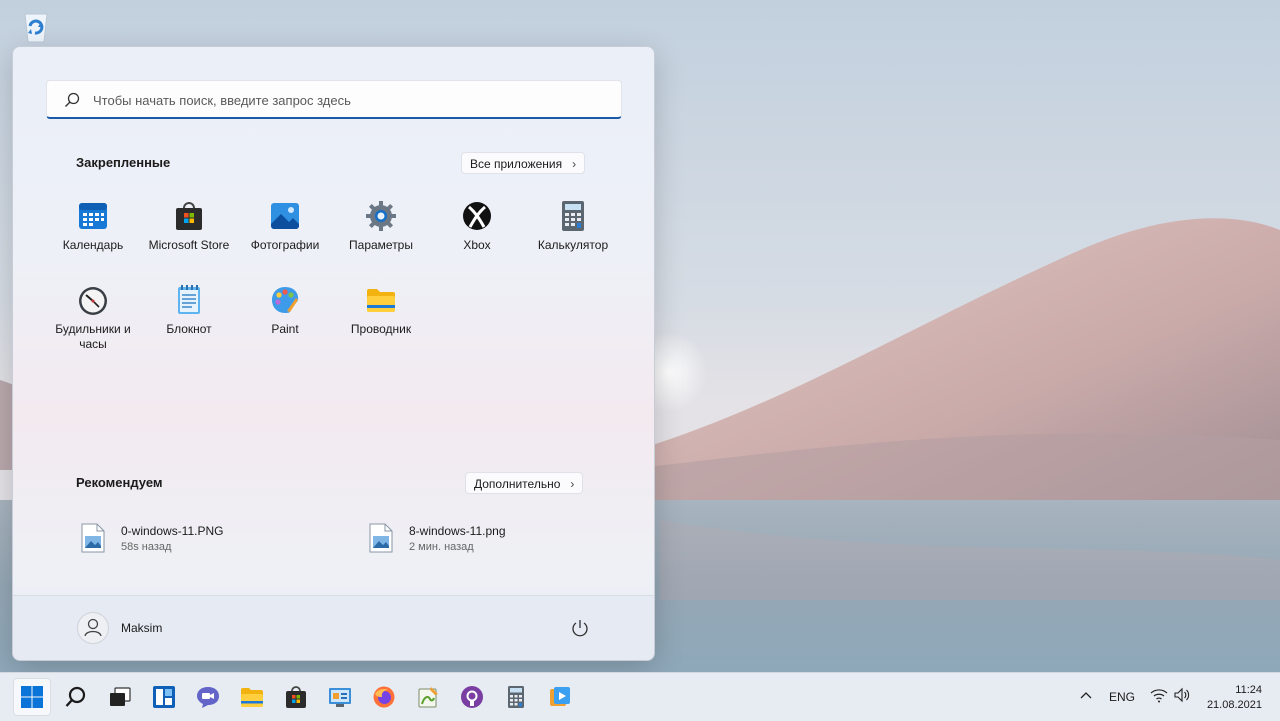 This screenshot has height=721, width=1280. Describe the element at coordinates (381, 216) in the screenshot. I see `settings-icon` at that location.